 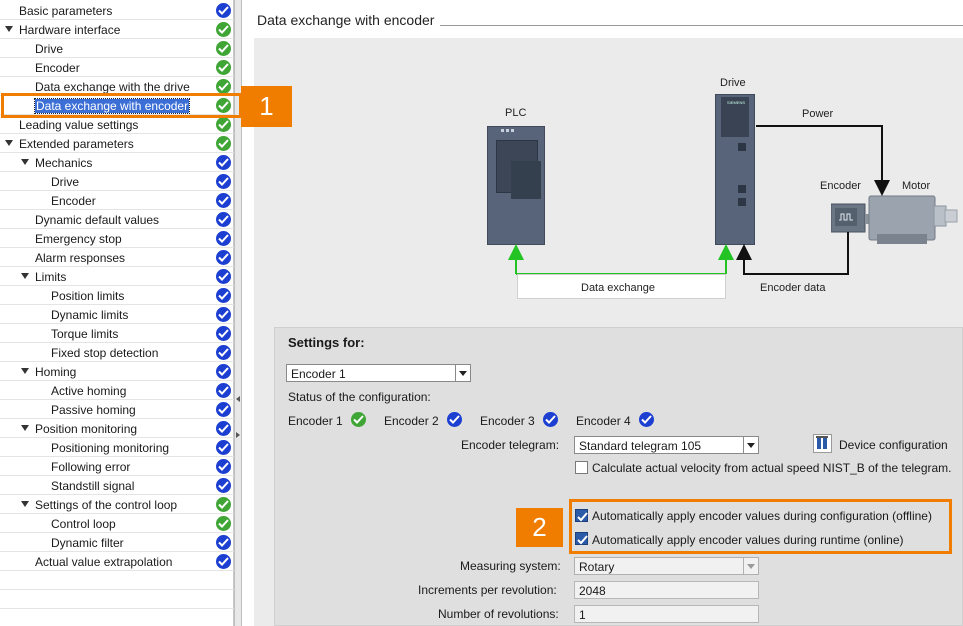 I want to click on tree-item: Mechanics, so click(x=117, y=162).